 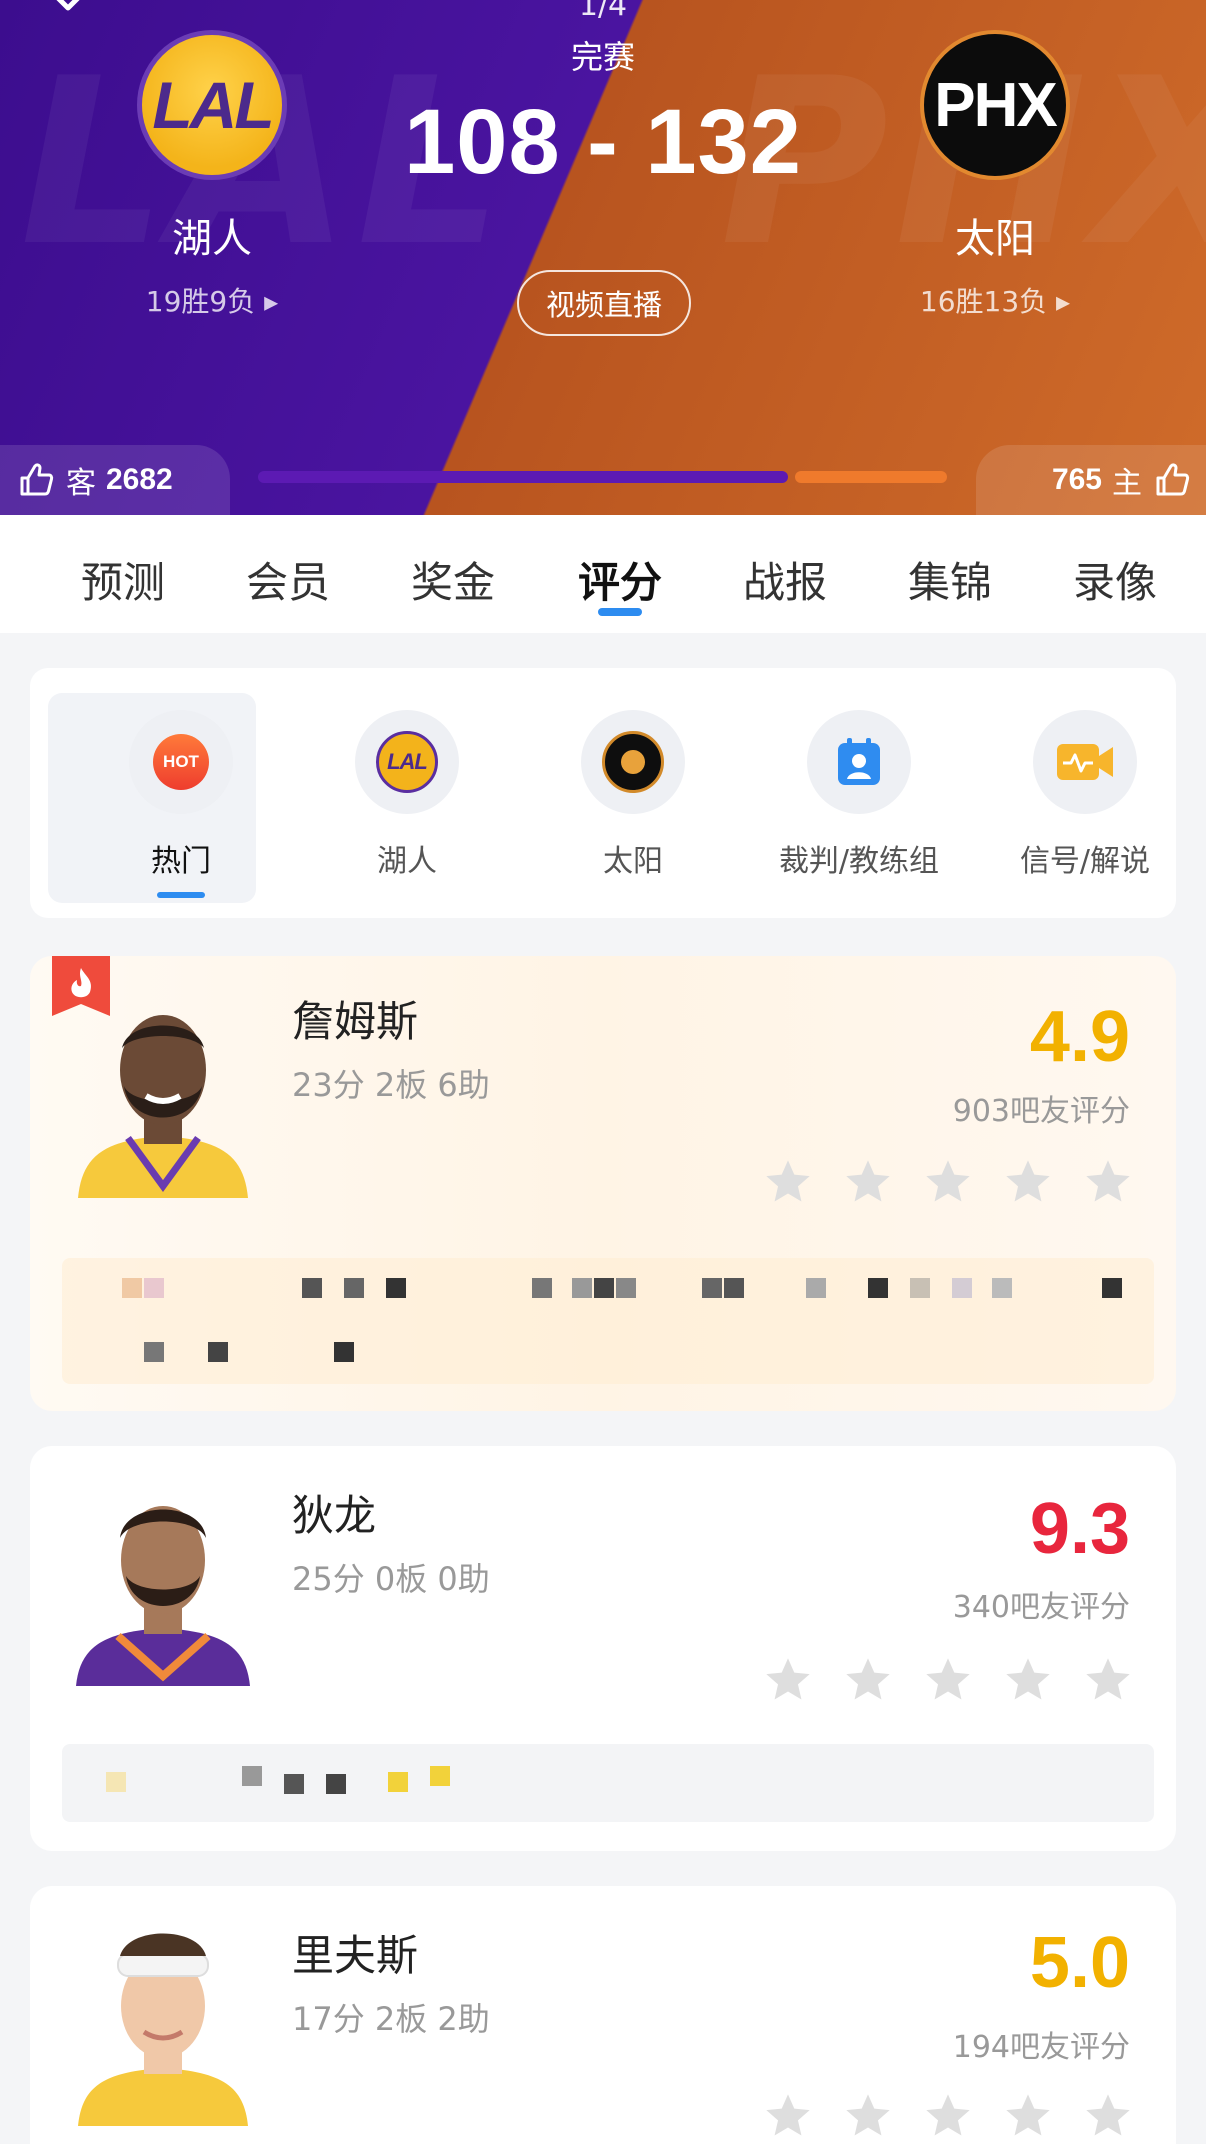 I want to click on home-support-bar, so click(x=871, y=477).